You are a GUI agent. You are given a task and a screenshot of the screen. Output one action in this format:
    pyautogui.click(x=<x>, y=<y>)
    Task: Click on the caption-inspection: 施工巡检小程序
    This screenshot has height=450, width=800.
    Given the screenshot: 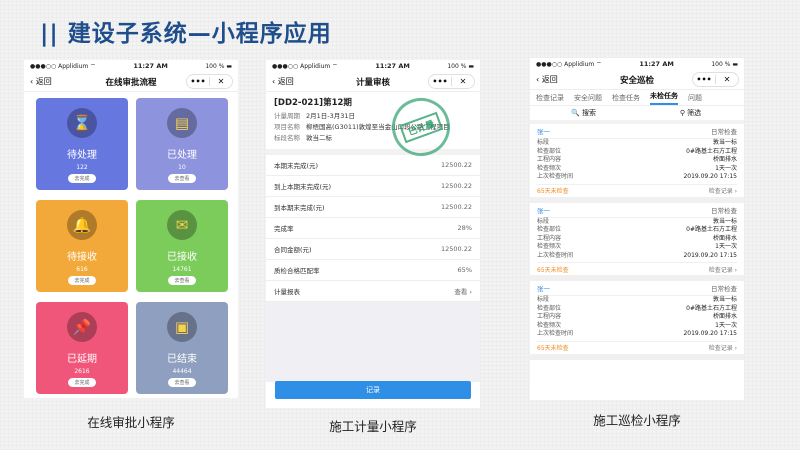 What is the action you would take?
    pyautogui.click(x=637, y=420)
    